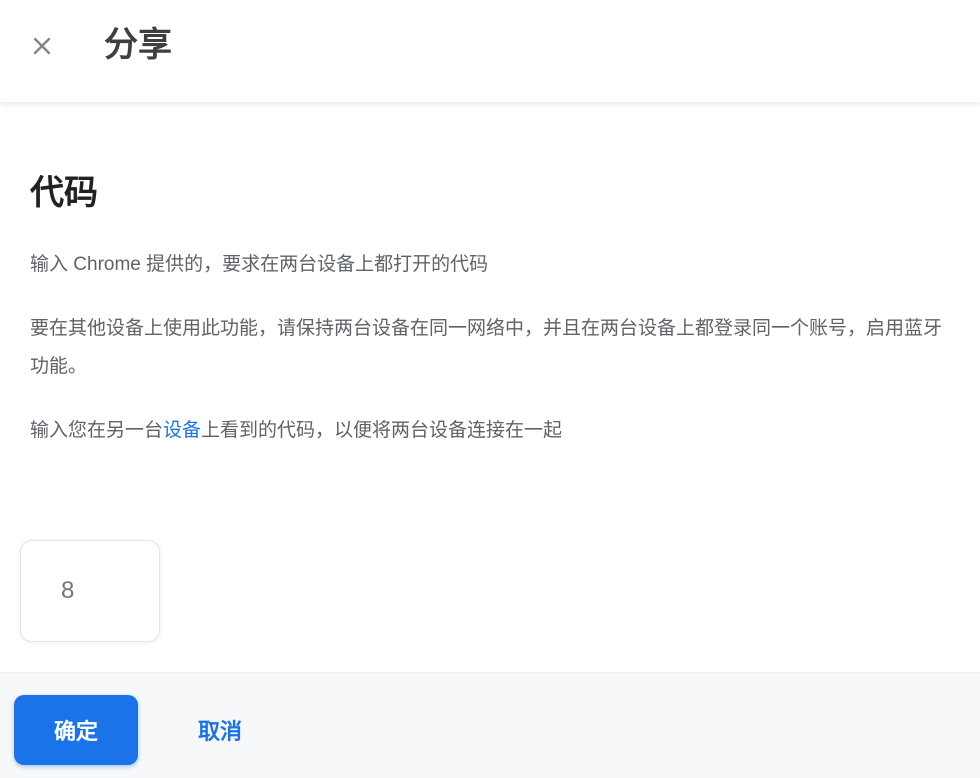 The image size is (980, 778). What do you see at coordinates (490, 51) in the screenshot?
I see `top-bar: 分享` at bounding box center [490, 51].